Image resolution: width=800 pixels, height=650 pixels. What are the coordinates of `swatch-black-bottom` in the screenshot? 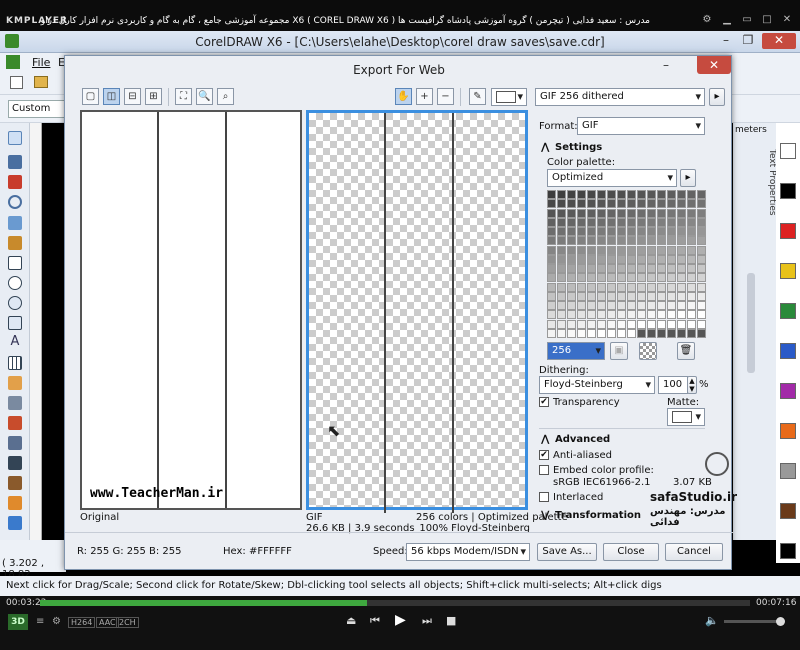 It's located at (788, 551).